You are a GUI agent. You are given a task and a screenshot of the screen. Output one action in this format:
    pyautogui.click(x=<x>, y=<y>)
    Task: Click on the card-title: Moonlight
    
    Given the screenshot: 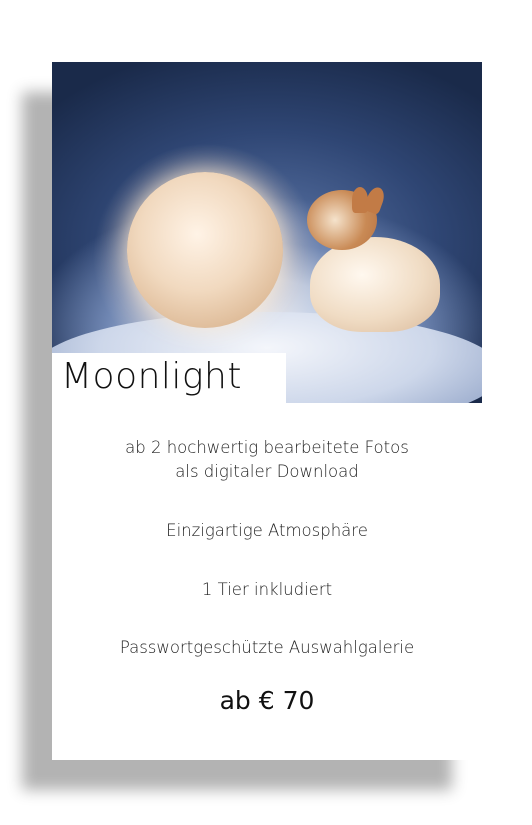 What is the action you would take?
    pyautogui.click(x=151, y=376)
    